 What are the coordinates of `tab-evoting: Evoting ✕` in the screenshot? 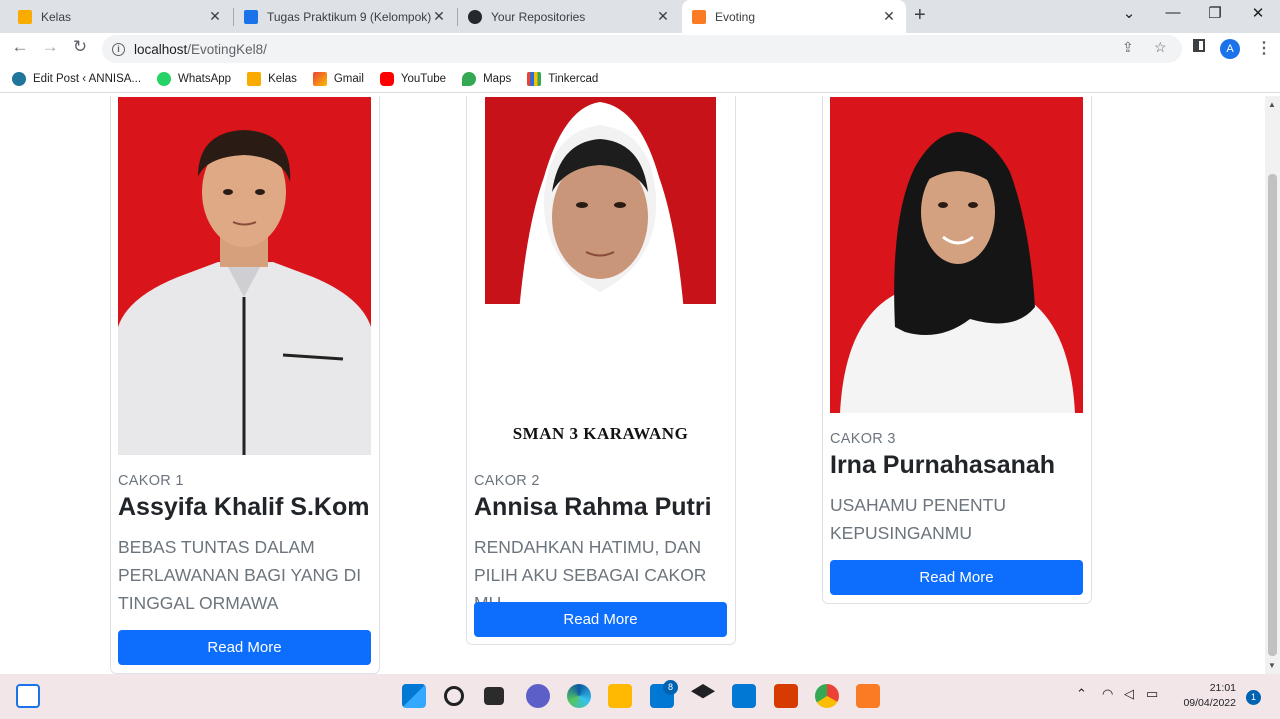 It's located at (794, 16).